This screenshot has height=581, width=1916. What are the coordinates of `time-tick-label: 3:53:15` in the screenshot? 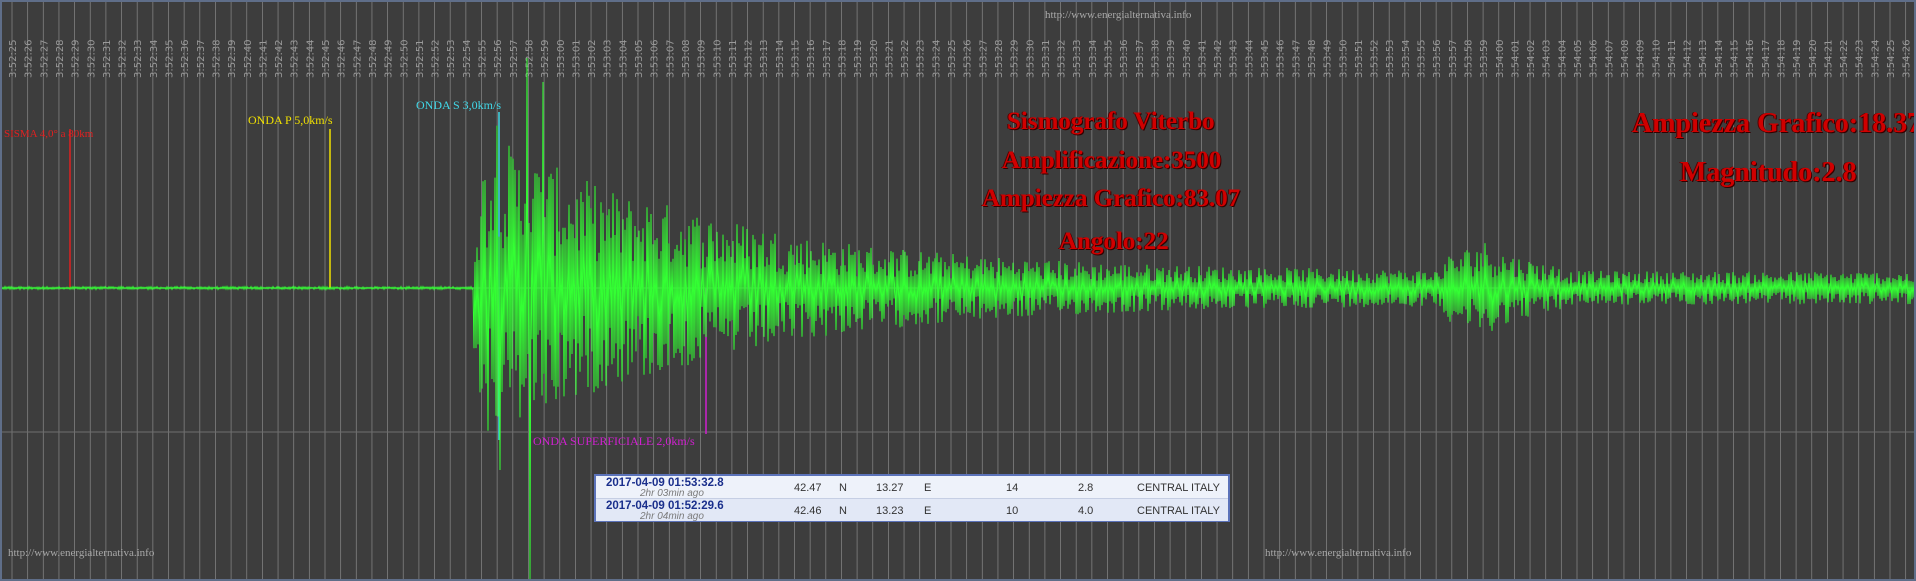 It's located at (796, 58).